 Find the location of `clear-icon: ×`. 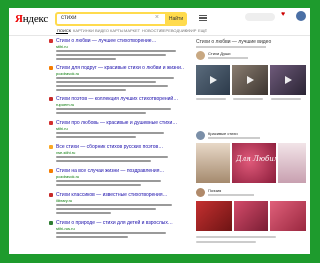

clear-icon: × is located at coordinates (157, 17).